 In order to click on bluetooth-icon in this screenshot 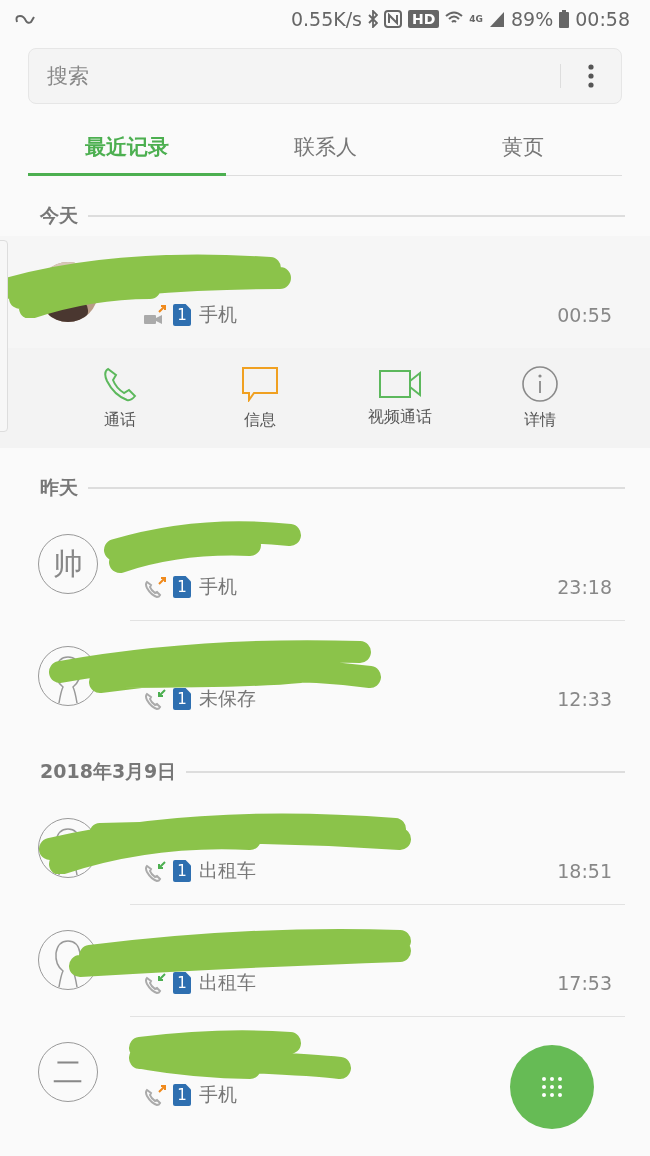, I will do `click(373, 19)`.